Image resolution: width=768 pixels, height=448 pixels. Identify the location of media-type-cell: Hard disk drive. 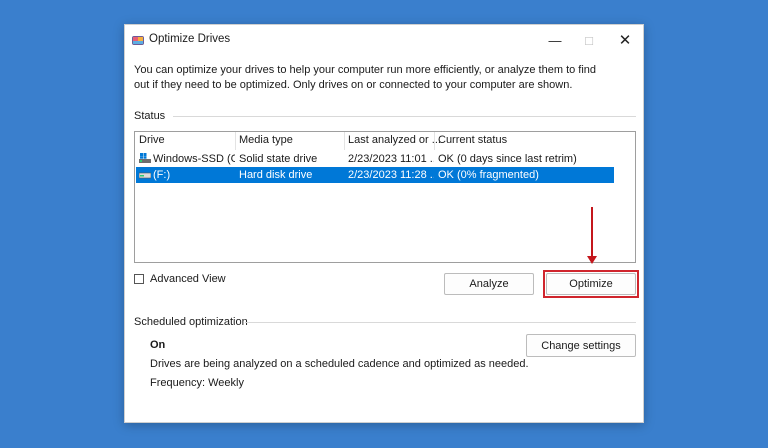
(276, 175).